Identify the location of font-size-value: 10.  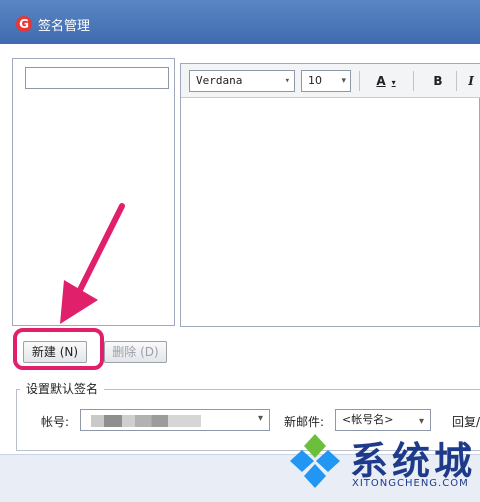
(315, 80).